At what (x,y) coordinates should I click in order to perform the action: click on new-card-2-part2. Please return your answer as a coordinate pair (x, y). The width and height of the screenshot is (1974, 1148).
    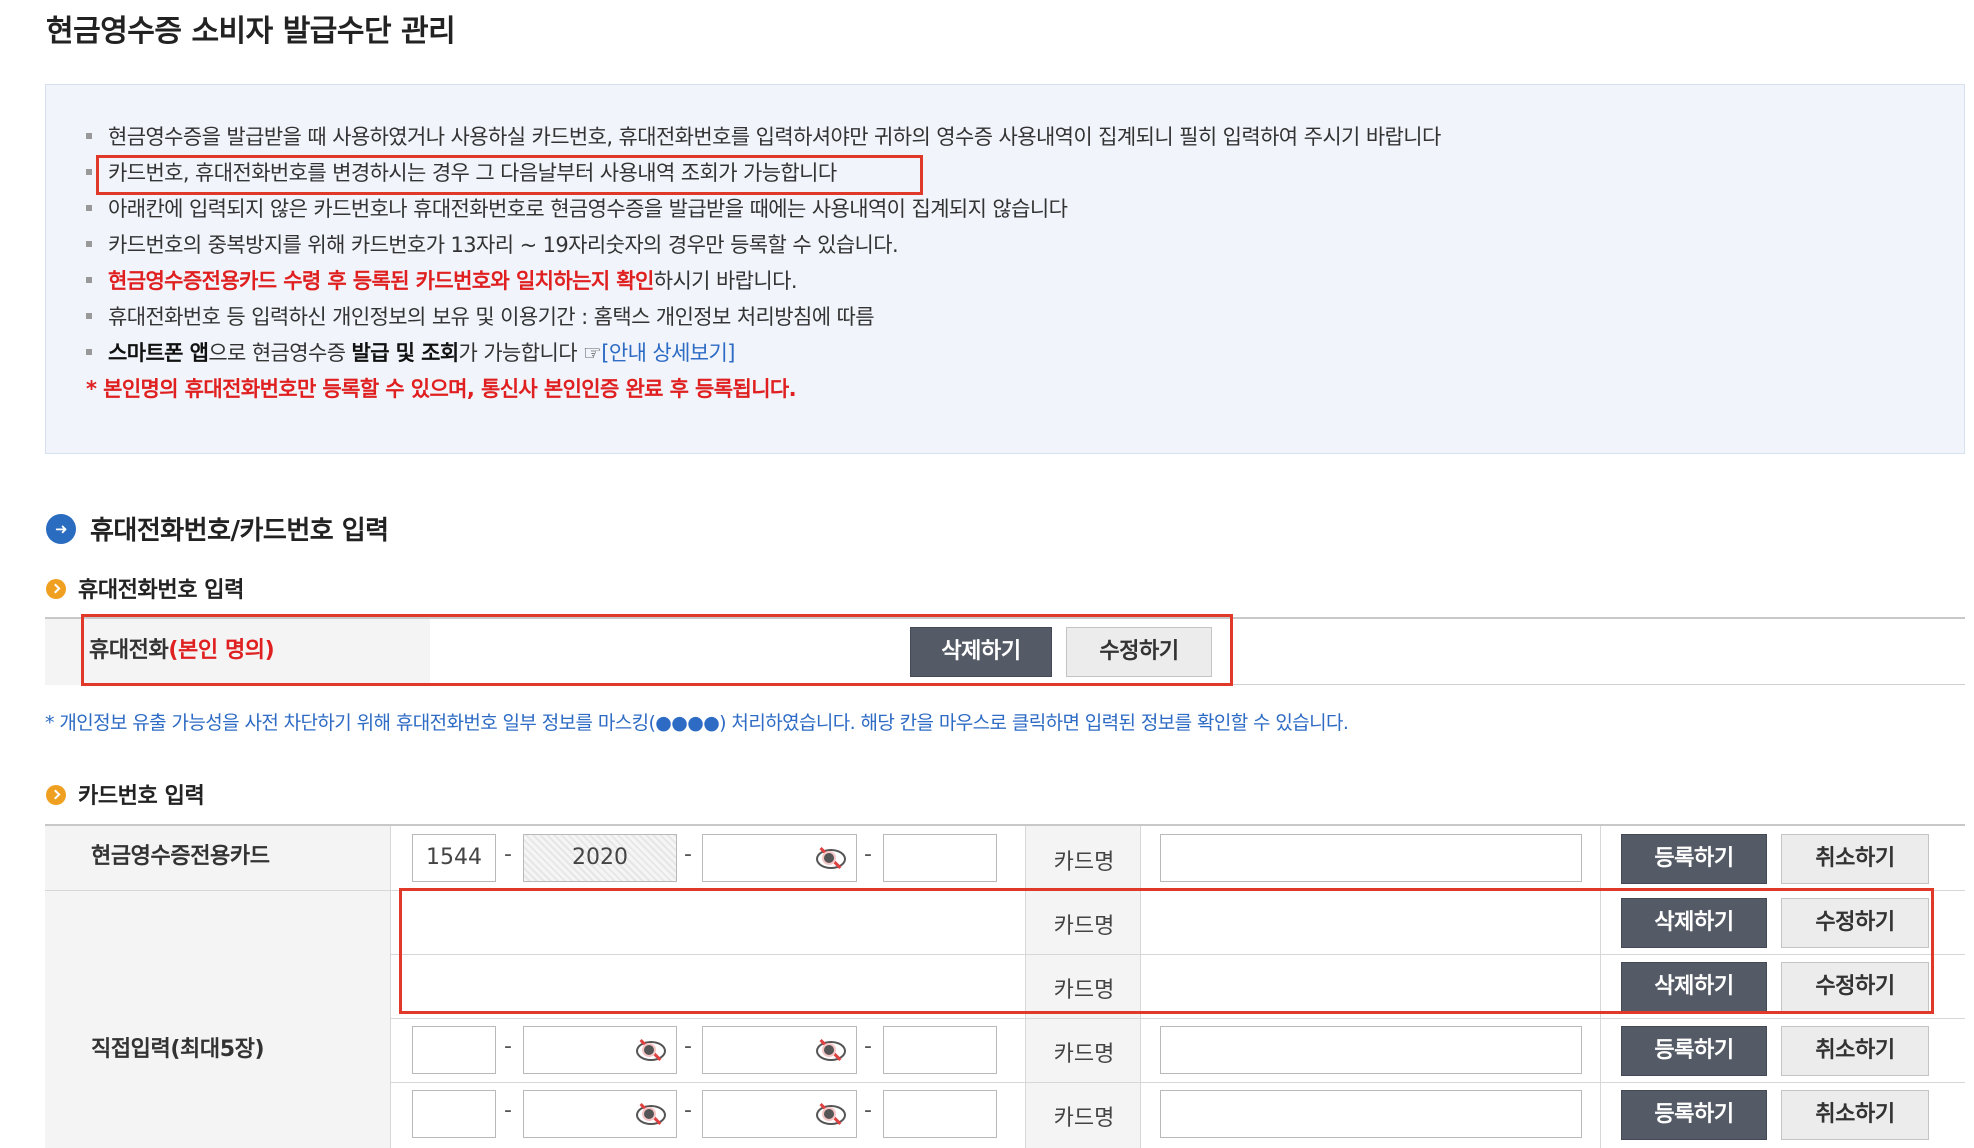
    Looking at the image, I should click on (600, 1114).